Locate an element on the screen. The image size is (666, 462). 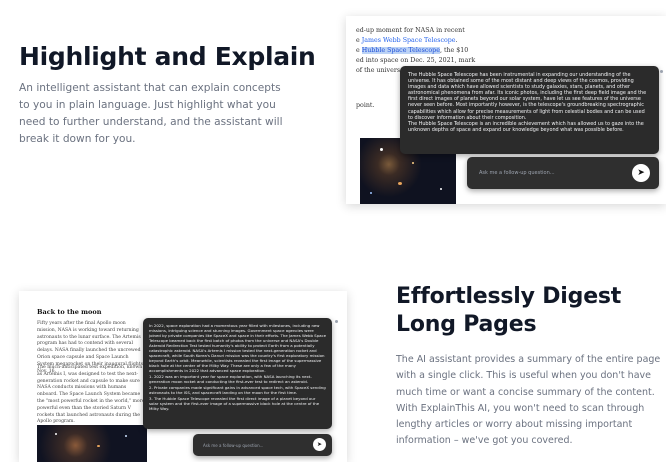
article-line: e James Webb Space Telescope. is located at coordinates (407, 40).